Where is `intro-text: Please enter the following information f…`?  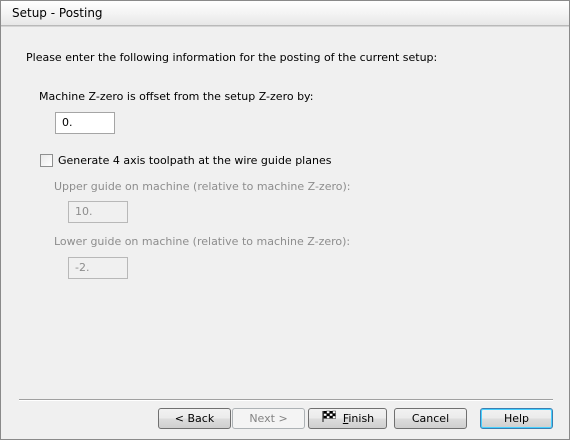 intro-text: Please enter the following information f… is located at coordinates (232, 57).